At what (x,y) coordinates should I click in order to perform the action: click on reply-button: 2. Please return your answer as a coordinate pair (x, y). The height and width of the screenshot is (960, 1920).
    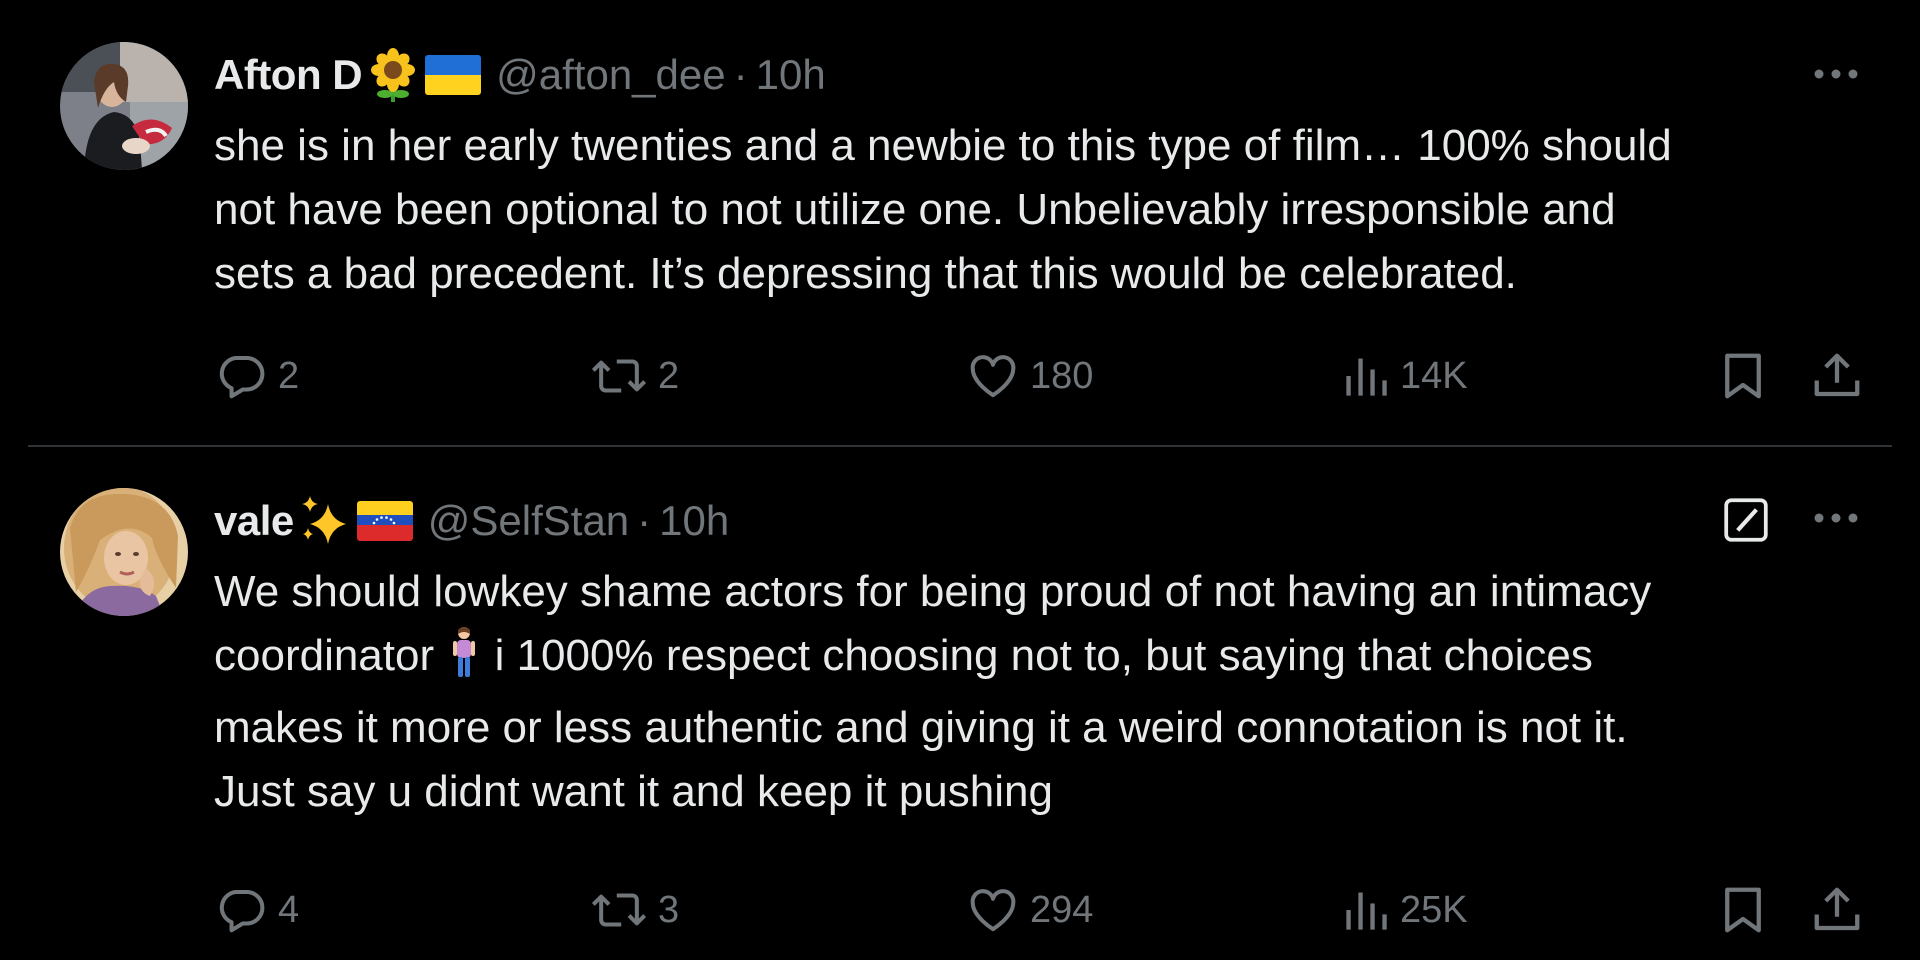
    Looking at the image, I should click on (256, 376).